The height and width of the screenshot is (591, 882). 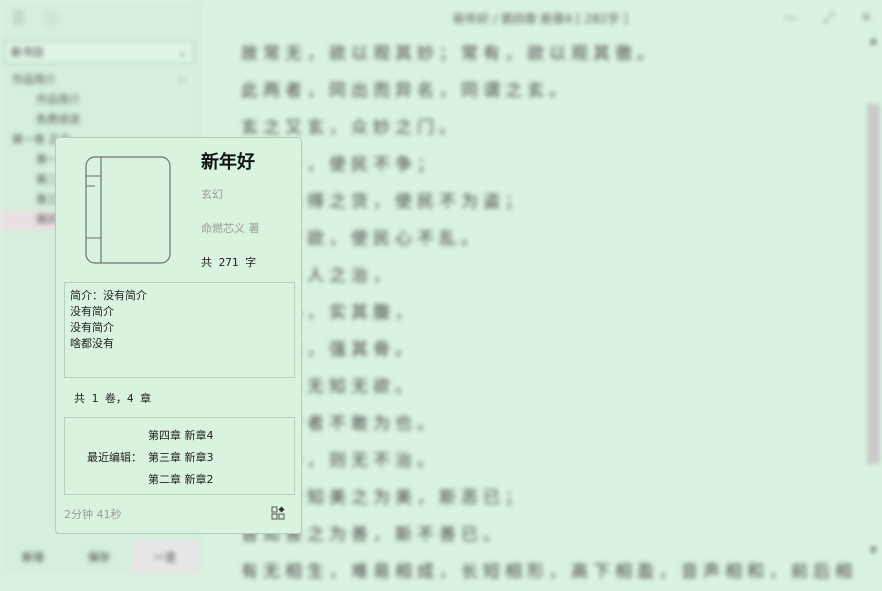 I want to click on scroll-down-icon: ▼, so click(x=873, y=551).